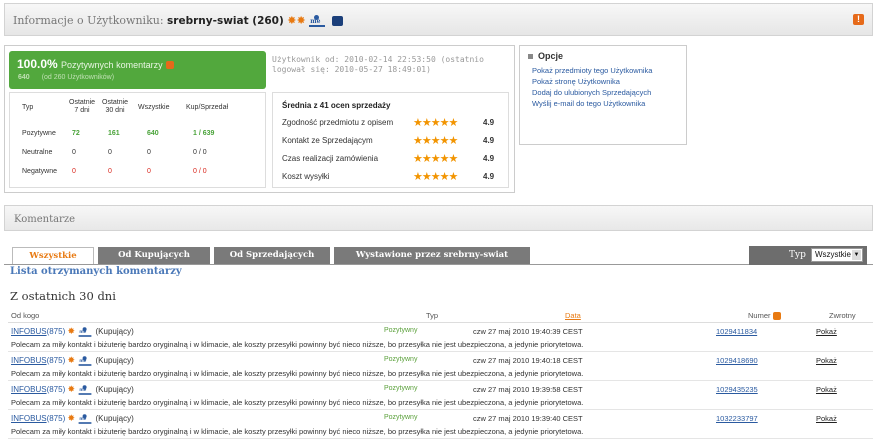  What do you see at coordinates (576, 81) in the screenshot?
I see `option-link: Pokaż stronę Użytkownika` at bounding box center [576, 81].